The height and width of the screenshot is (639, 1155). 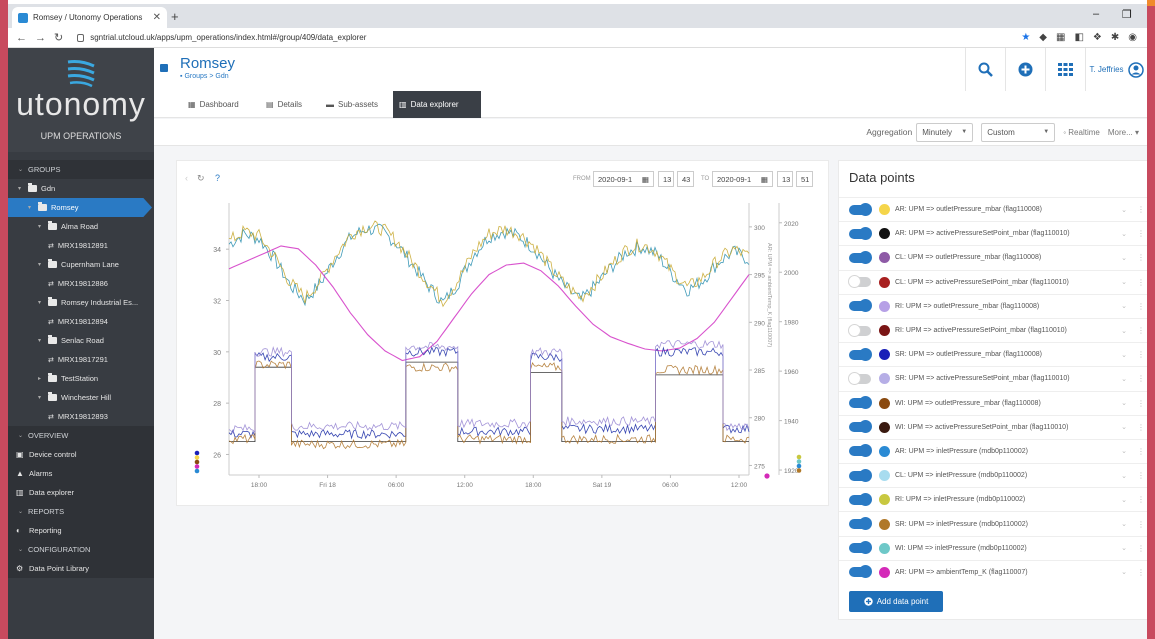 What do you see at coordinates (157, 17) in the screenshot?
I see `close-tab-icon: ✕` at bounding box center [157, 17].